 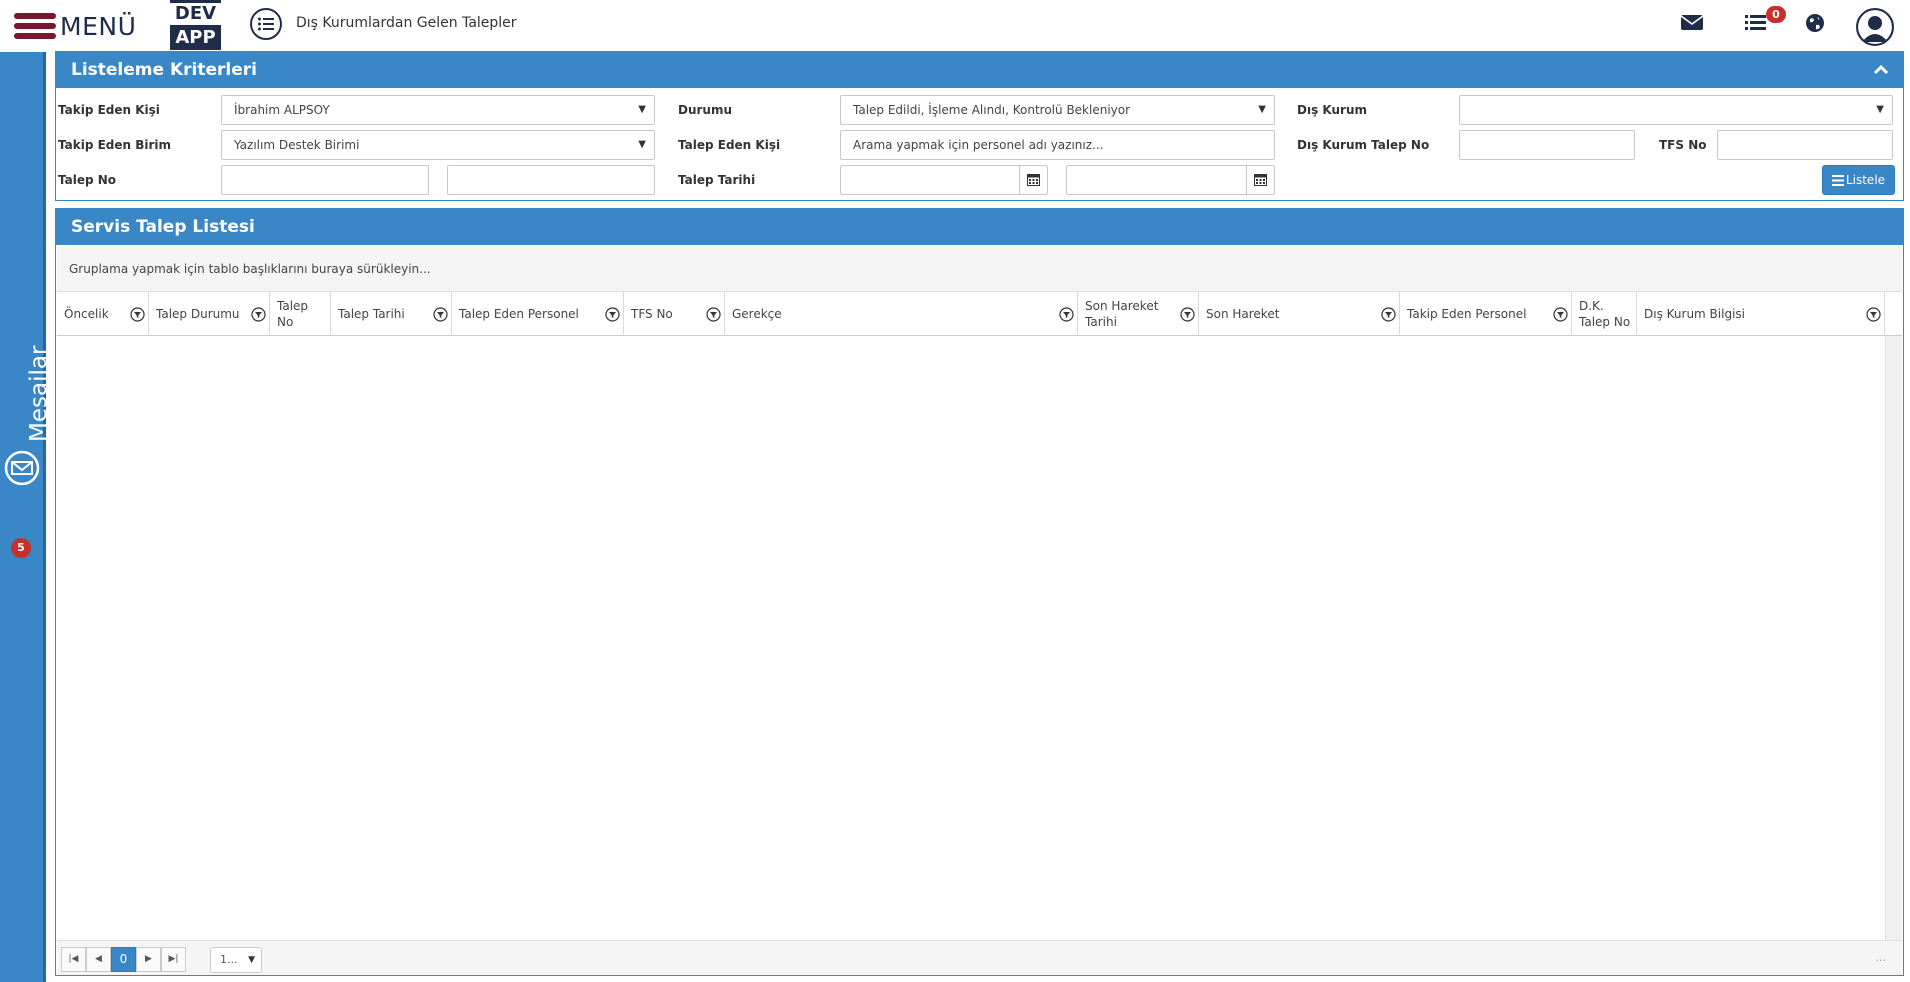 I want to click on globe-icon, so click(x=1818, y=25).